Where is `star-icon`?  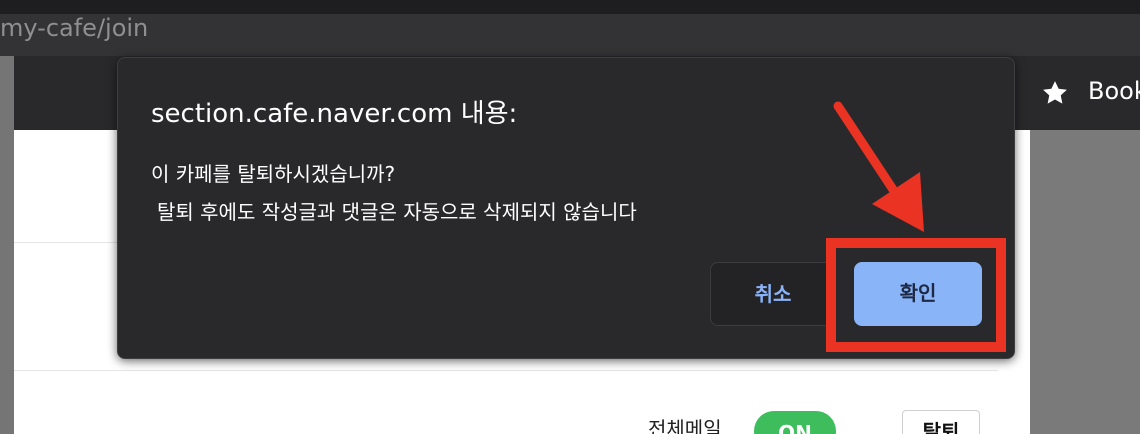
star-icon is located at coordinates (1055, 93).